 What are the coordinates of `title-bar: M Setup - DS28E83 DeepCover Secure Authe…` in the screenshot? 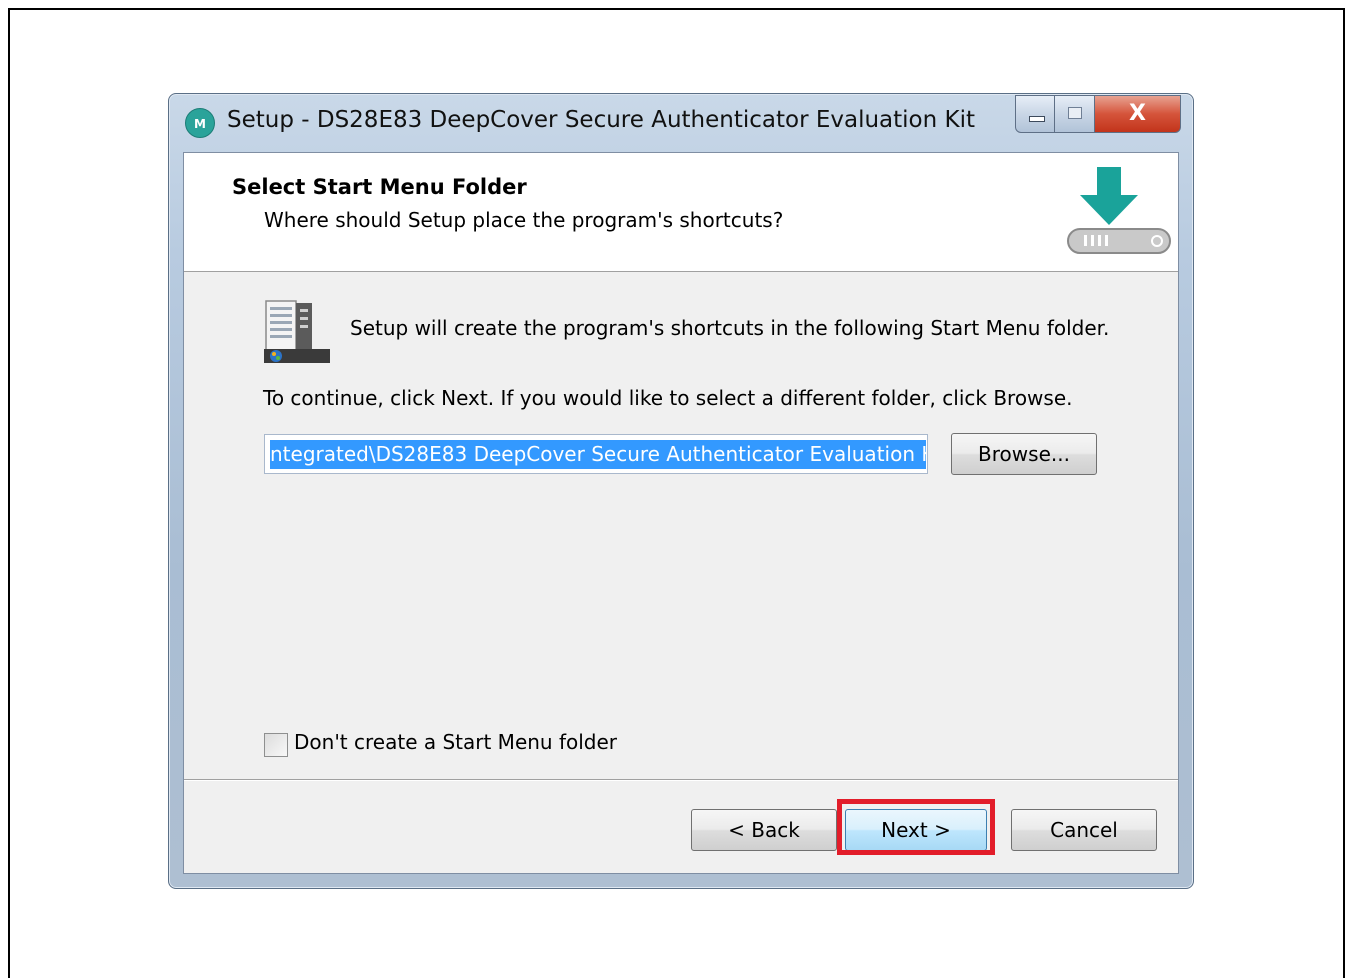 It's located at (681, 123).